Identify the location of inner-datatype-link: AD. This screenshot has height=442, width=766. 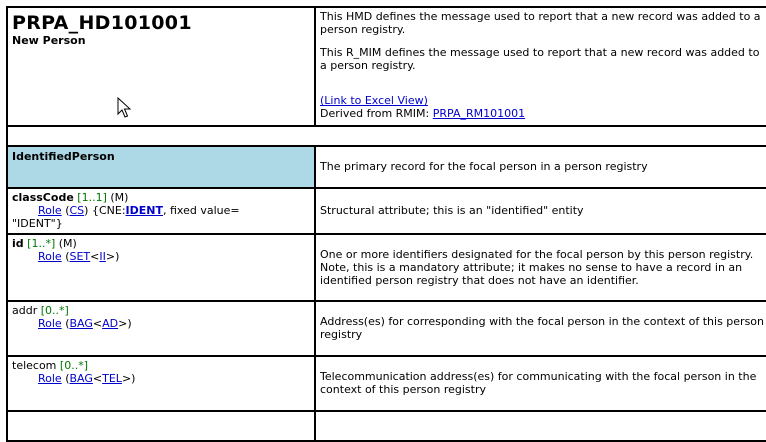
(110, 323).